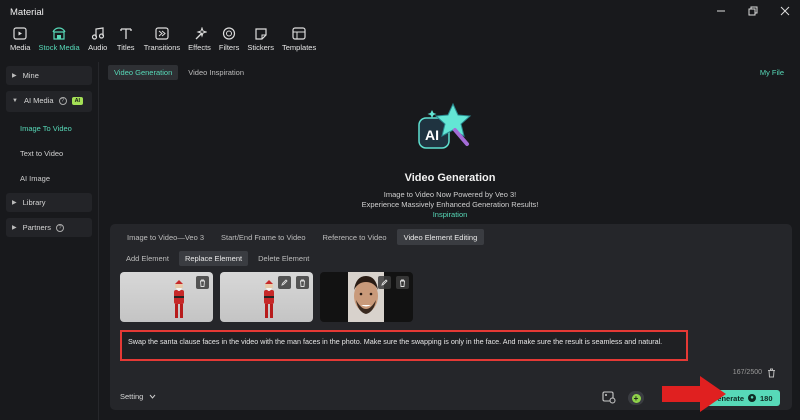 This screenshot has width=800, height=420. Describe the element at coordinates (34, 202) in the screenshot. I see `sidebar-item-label: Library` at that location.